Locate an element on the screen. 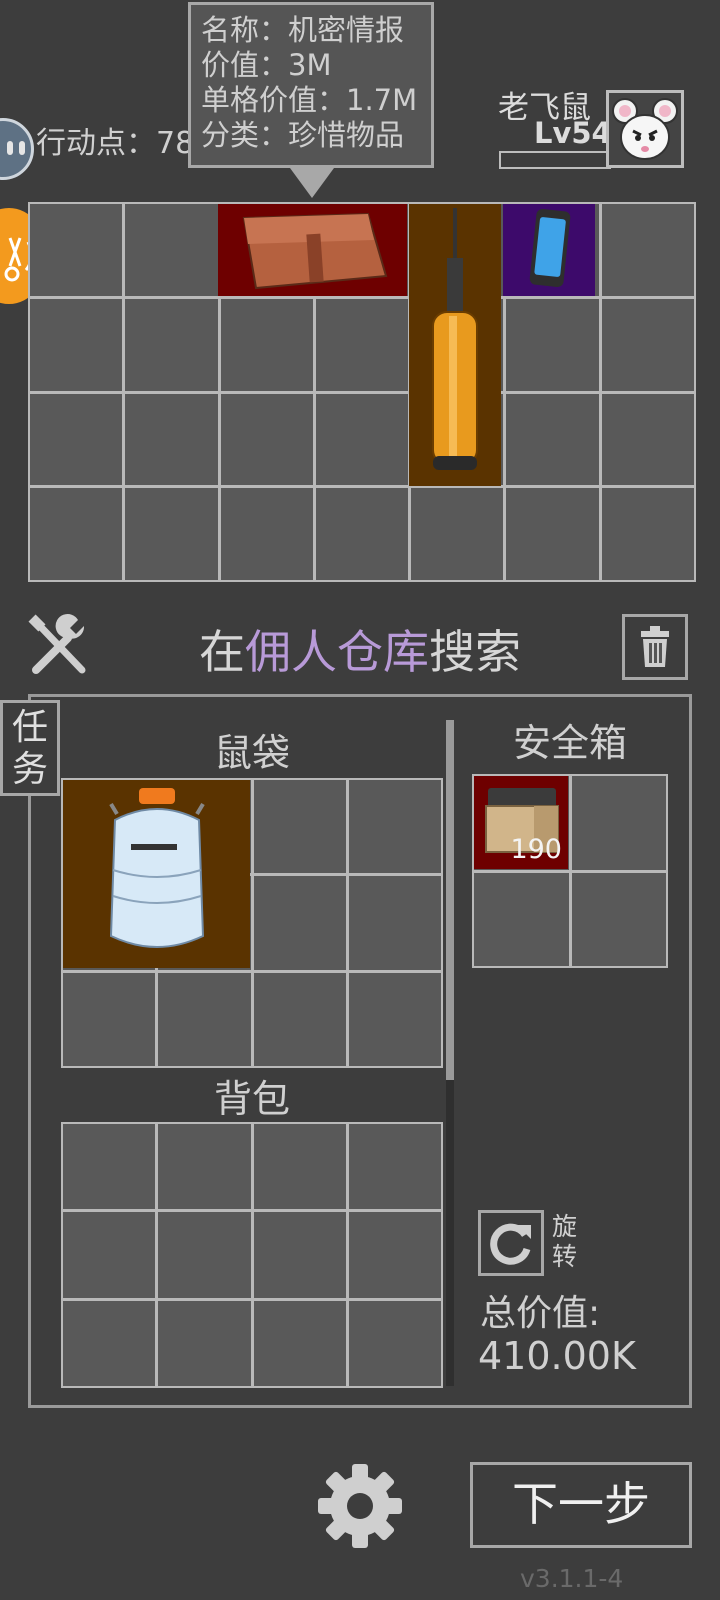 The height and width of the screenshot is (1600, 720). player-level: Lv54 is located at coordinates (573, 133).